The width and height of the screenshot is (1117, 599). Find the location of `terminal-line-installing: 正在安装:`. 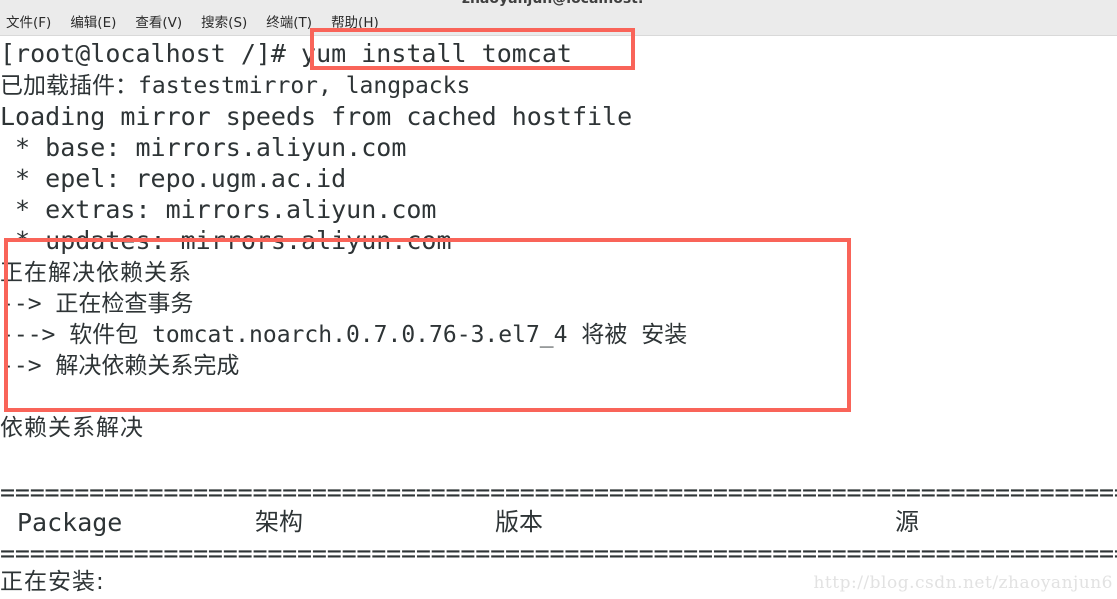

terminal-line-installing: 正在安装: is located at coordinates (52, 582).